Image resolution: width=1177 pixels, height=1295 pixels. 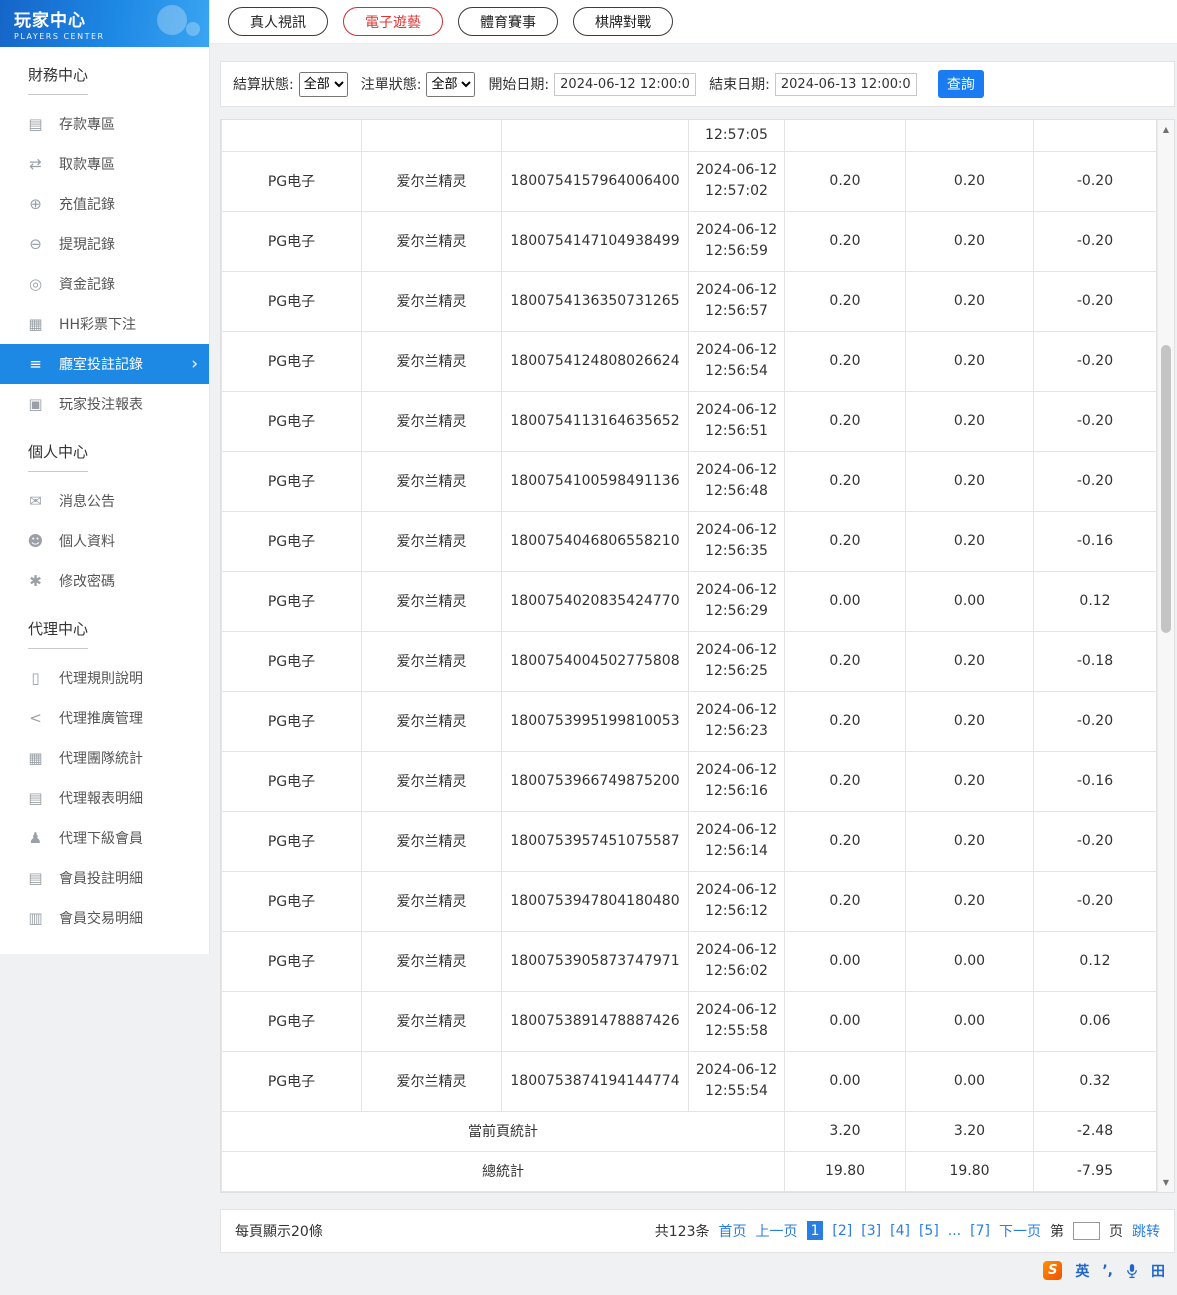 What do you see at coordinates (1166, 129) in the screenshot?
I see `scroll-up-icon: ▲` at bounding box center [1166, 129].